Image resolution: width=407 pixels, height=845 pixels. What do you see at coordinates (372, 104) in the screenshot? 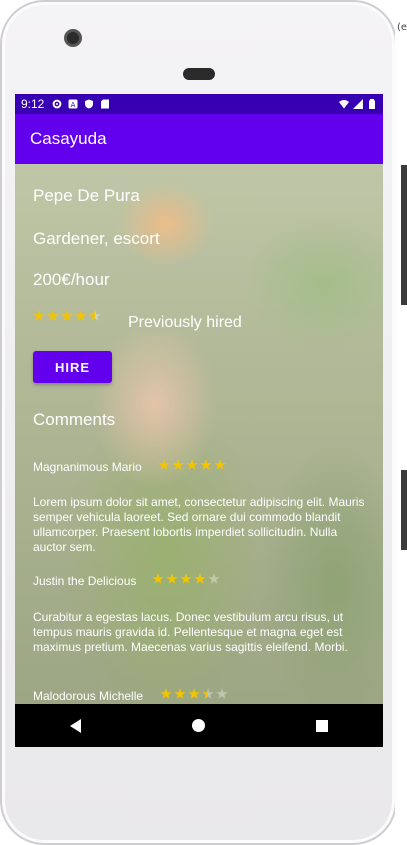
I see `battery-icon` at bounding box center [372, 104].